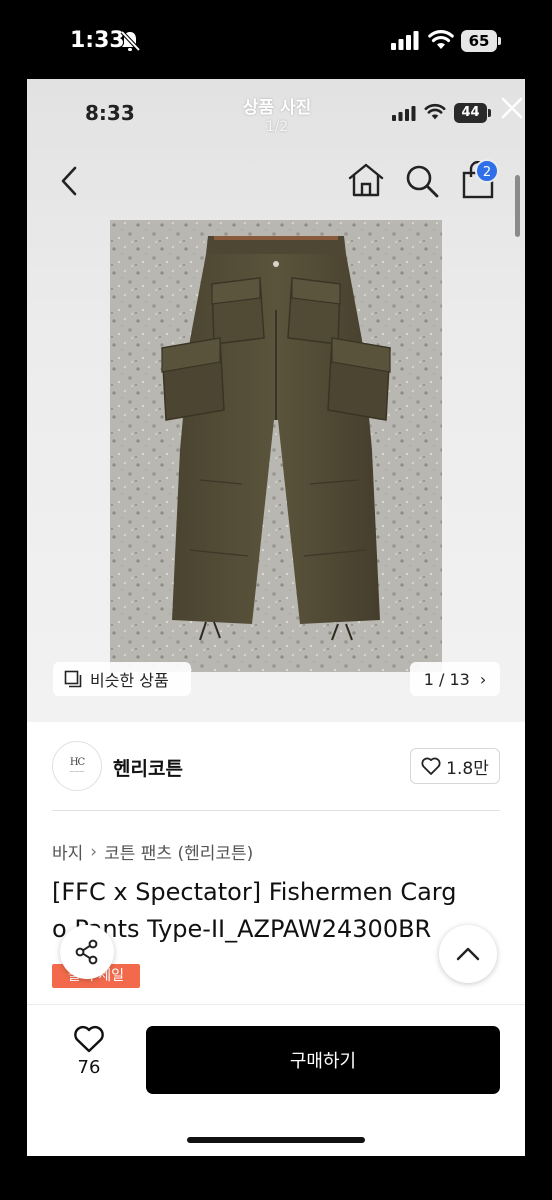 The height and width of the screenshot is (1200, 552). Describe the element at coordinates (435, 111) in the screenshot. I see `inner-wifi-icon` at that location.